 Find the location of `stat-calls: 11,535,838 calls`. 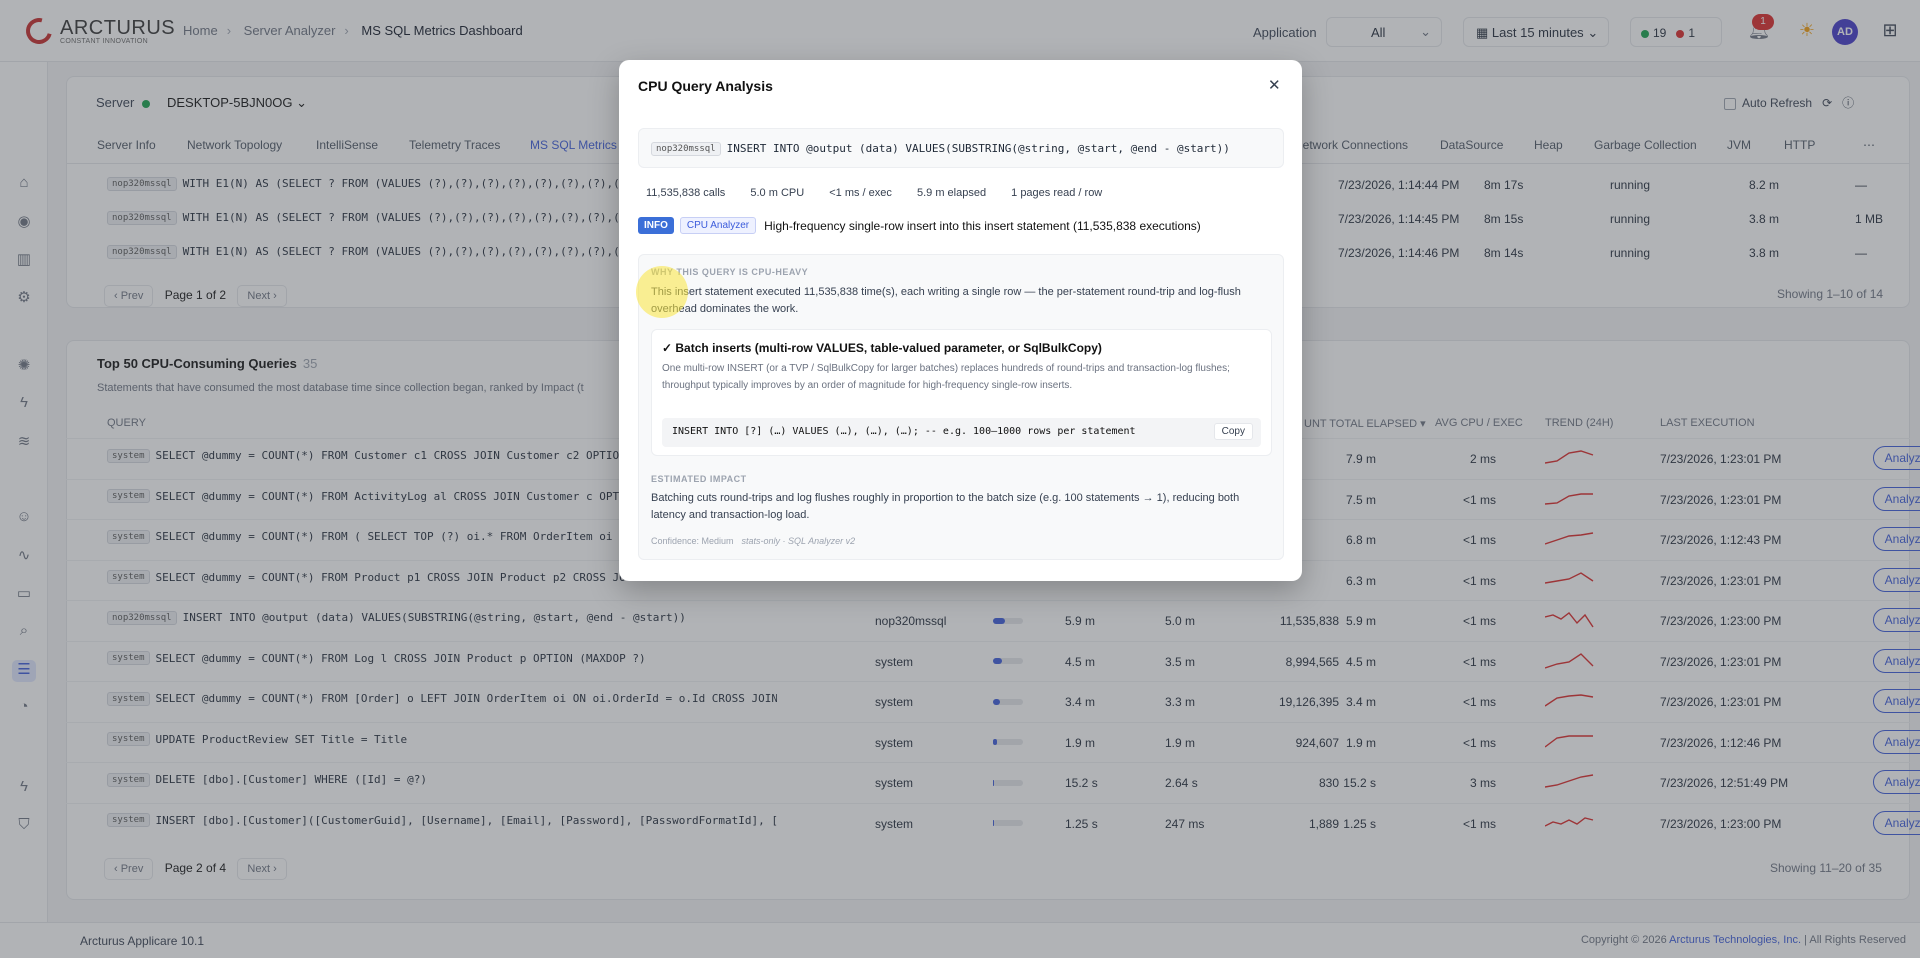

stat-calls: 11,535,838 calls is located at coordinates (686, 193).